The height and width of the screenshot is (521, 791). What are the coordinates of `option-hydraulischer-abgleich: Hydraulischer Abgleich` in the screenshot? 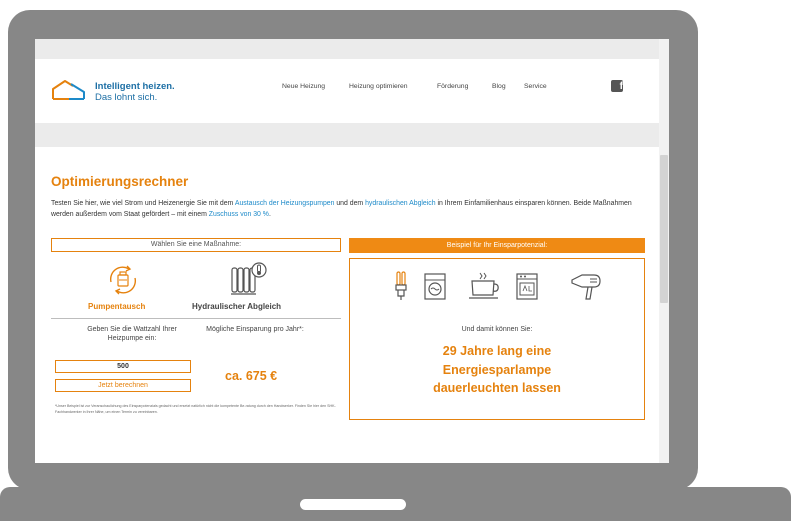 It's located at (236, 306).